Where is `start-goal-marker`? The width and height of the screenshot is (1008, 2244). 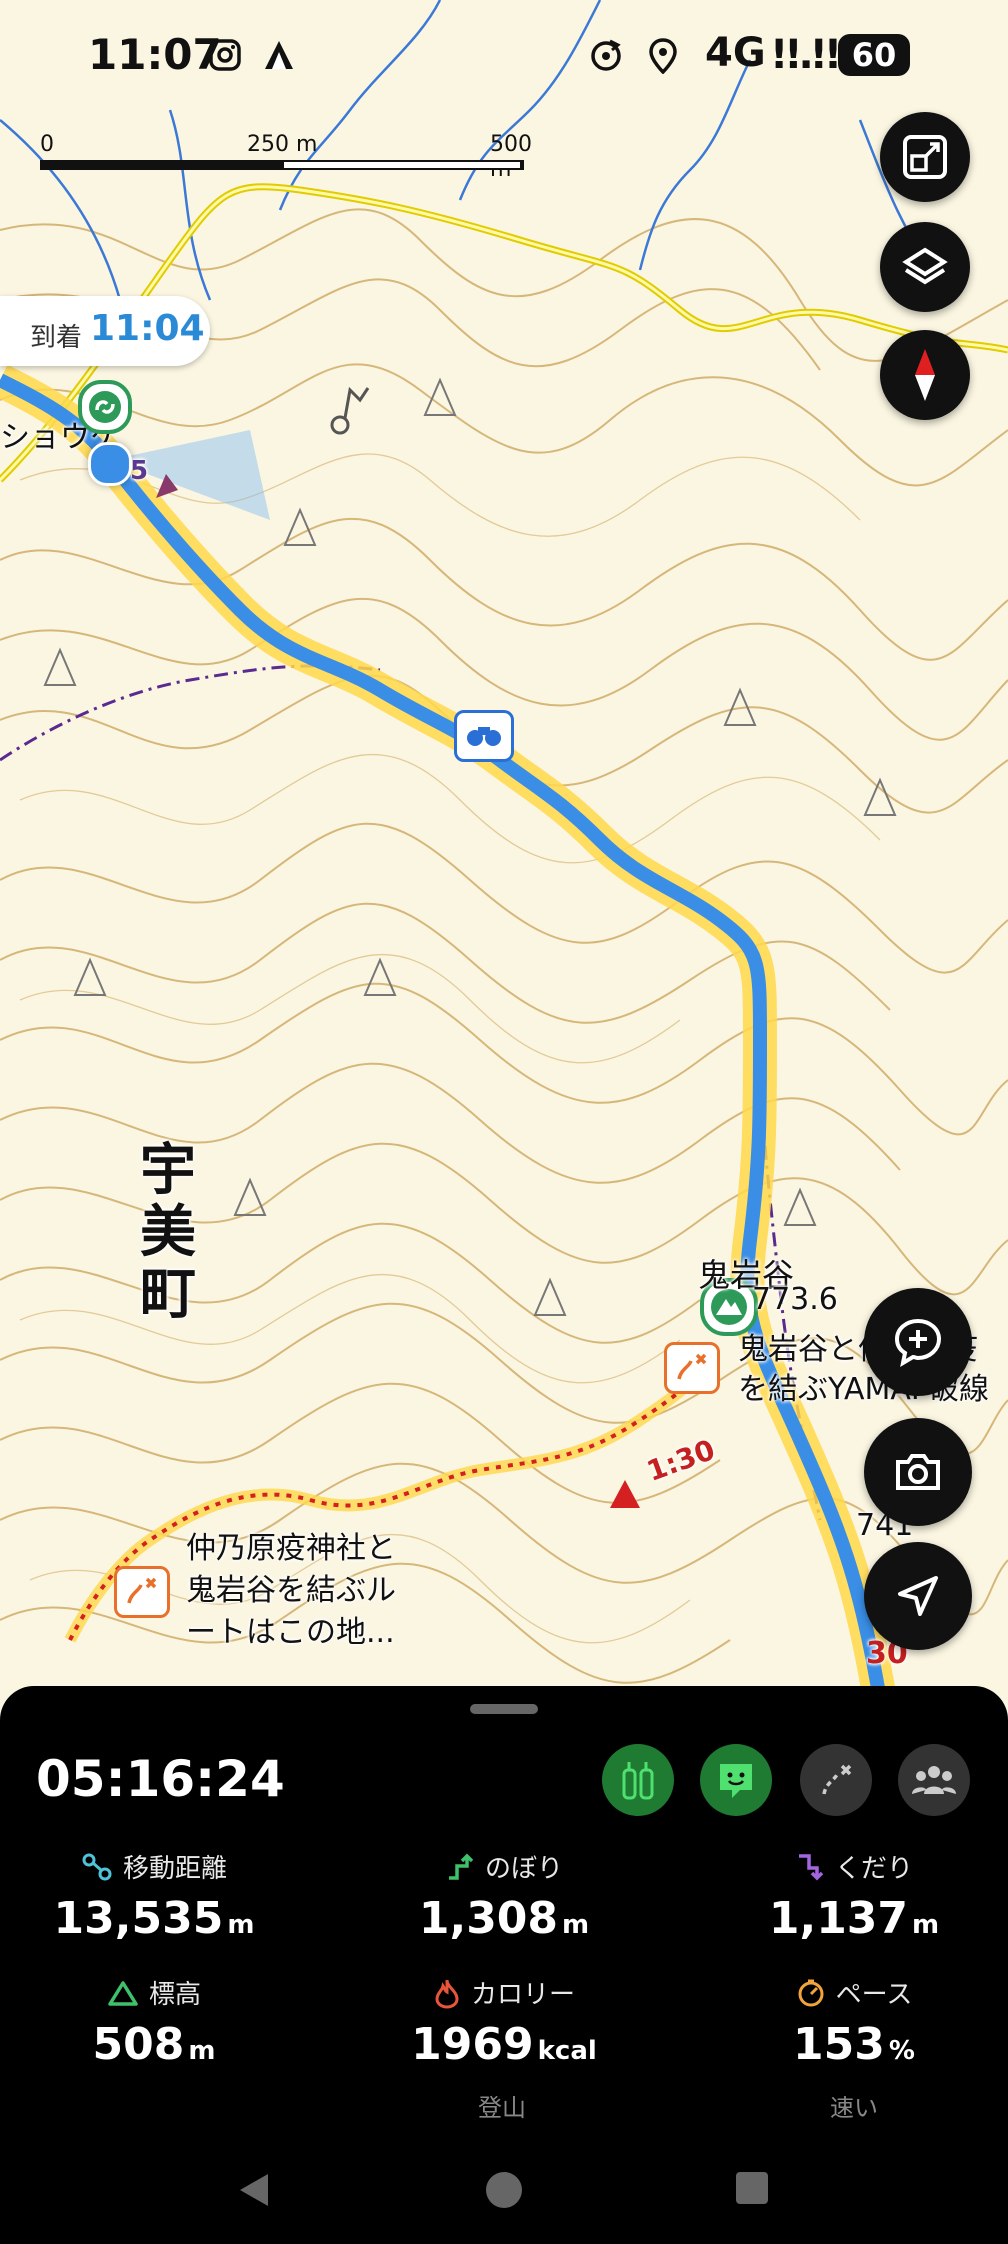
start-goal-marker is located at coordinates (105, 407).